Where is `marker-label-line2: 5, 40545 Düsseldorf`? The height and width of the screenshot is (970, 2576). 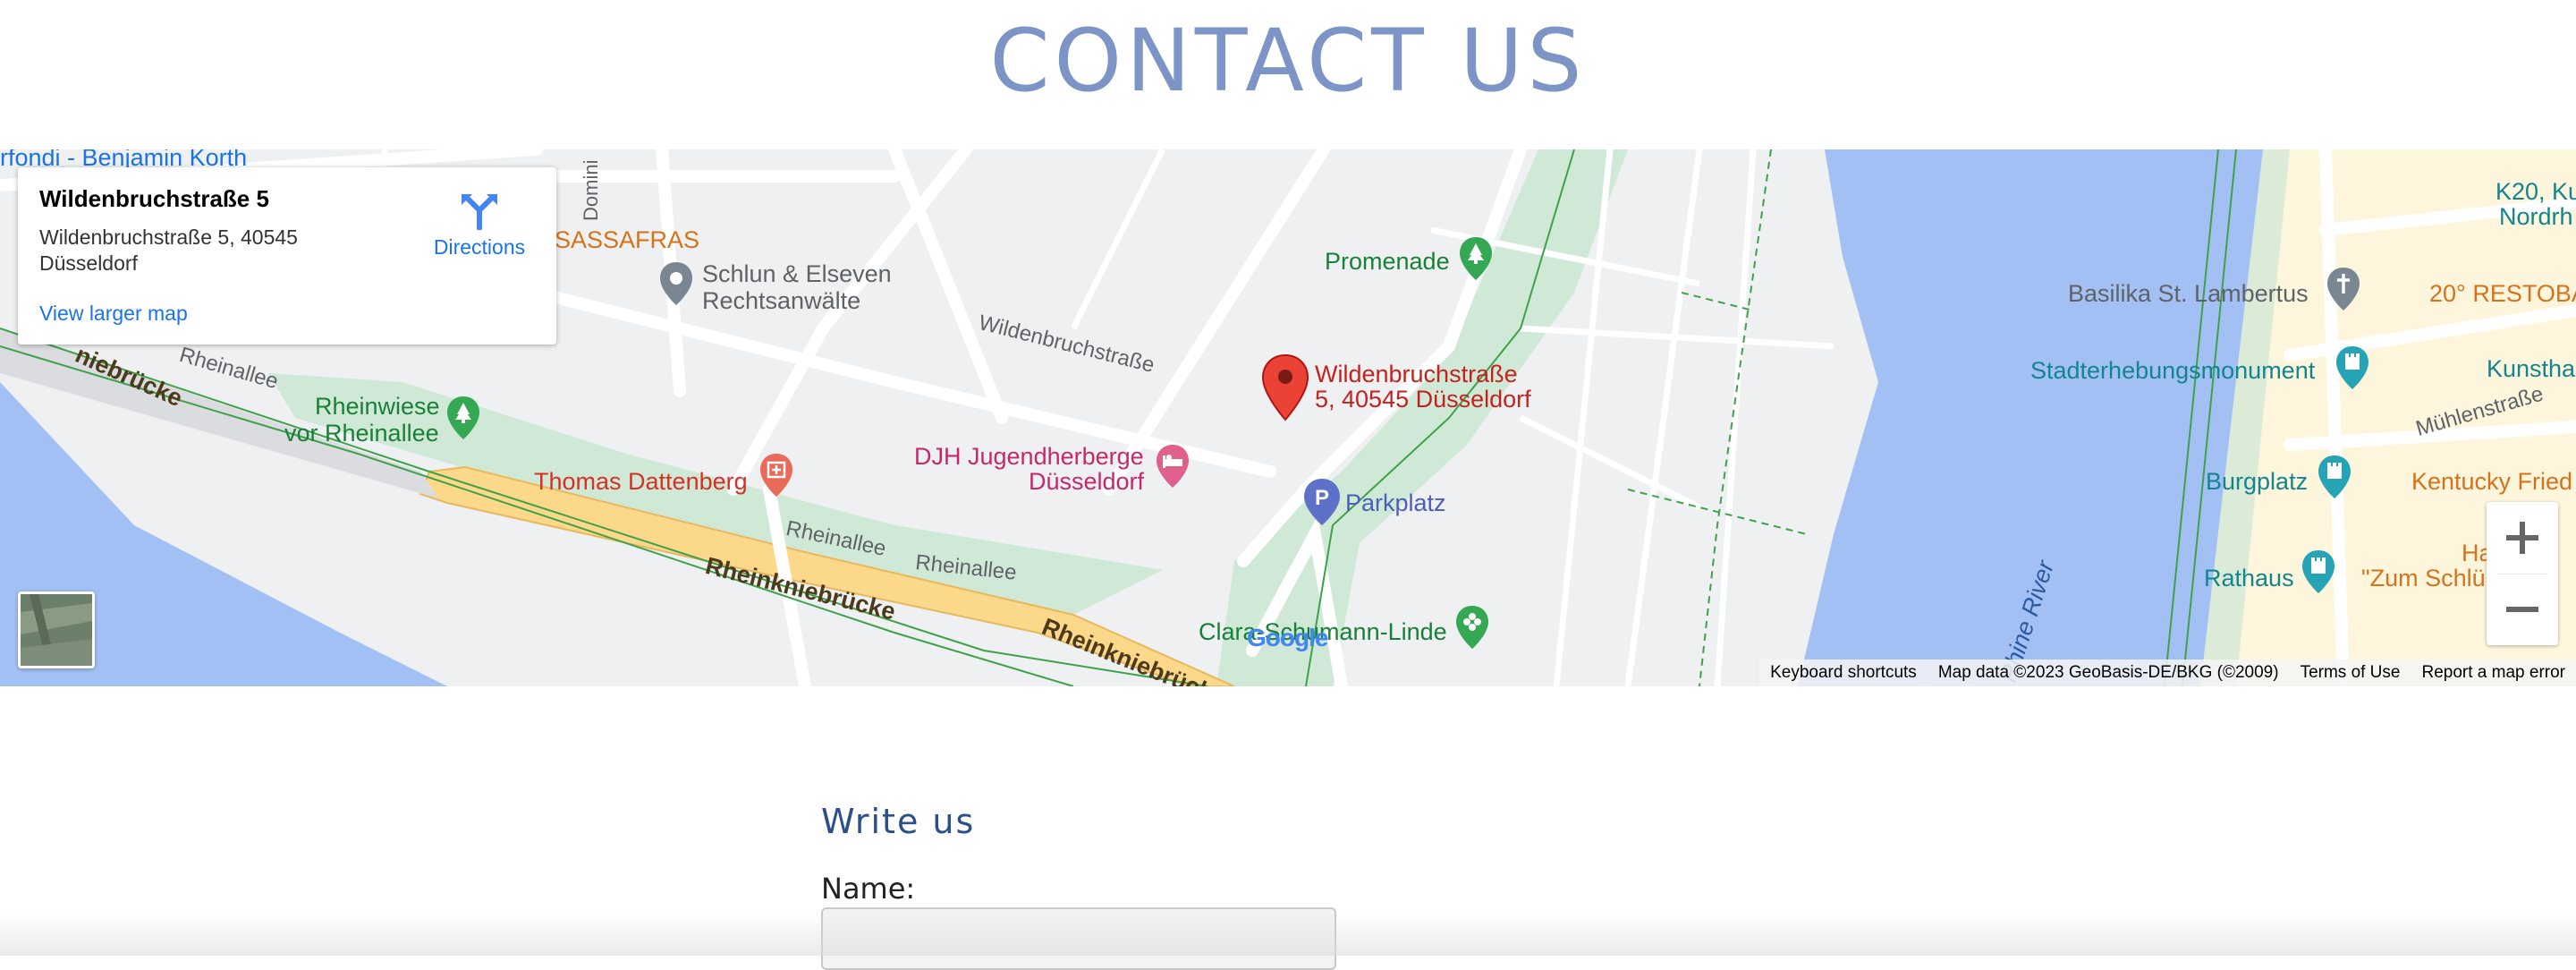 marker-label-line2: 5, 40545 Düsseldorf is located at coordinates (1423, 399).